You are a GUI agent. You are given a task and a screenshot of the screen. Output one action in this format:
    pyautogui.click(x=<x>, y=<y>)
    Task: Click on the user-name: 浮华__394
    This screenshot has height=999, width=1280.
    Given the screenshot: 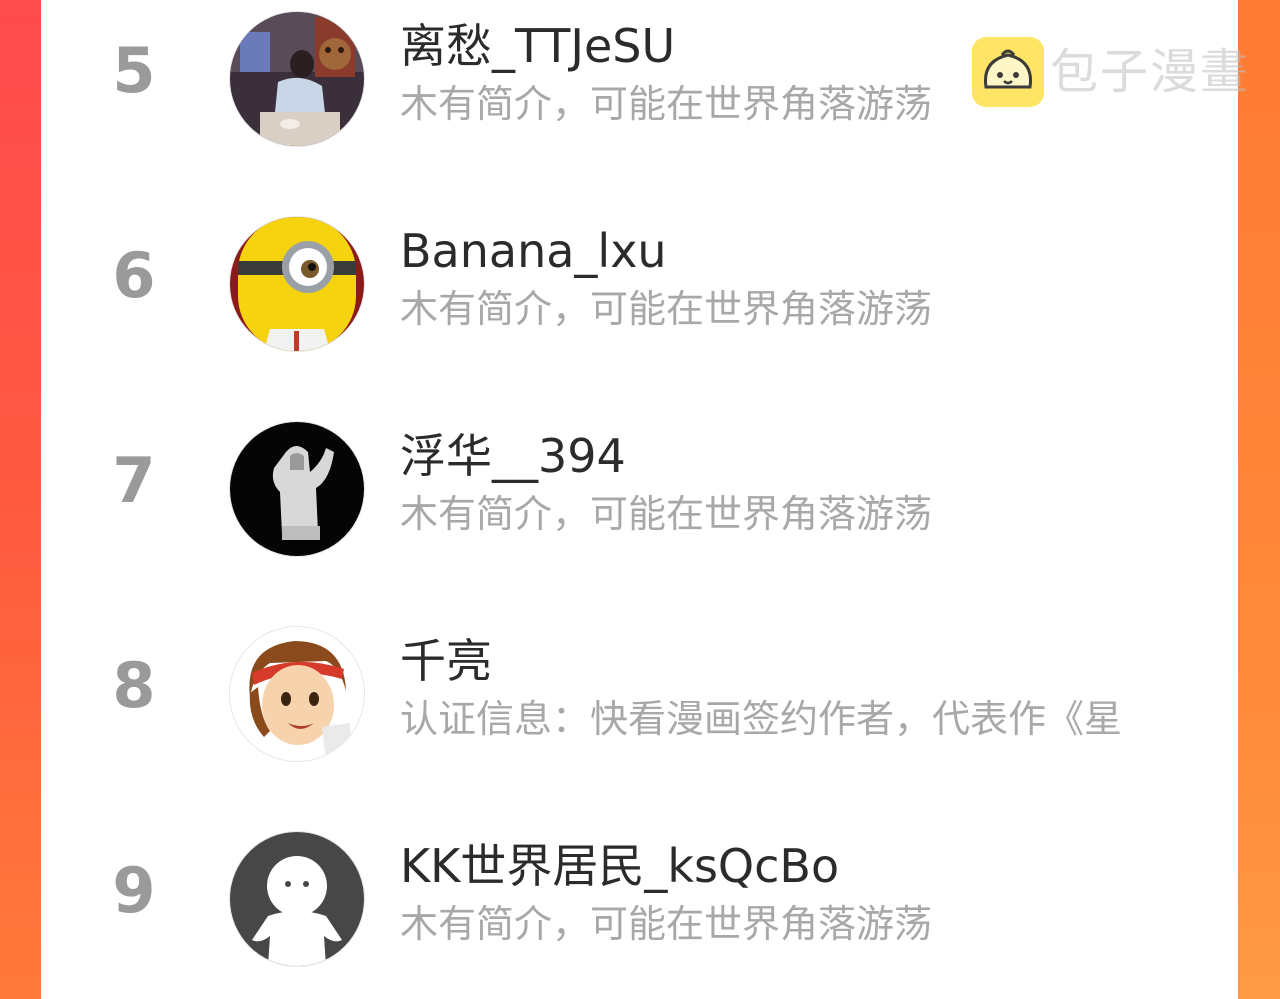 What is the action you would take?
    pyautogui.click(x=513, y=456)
    